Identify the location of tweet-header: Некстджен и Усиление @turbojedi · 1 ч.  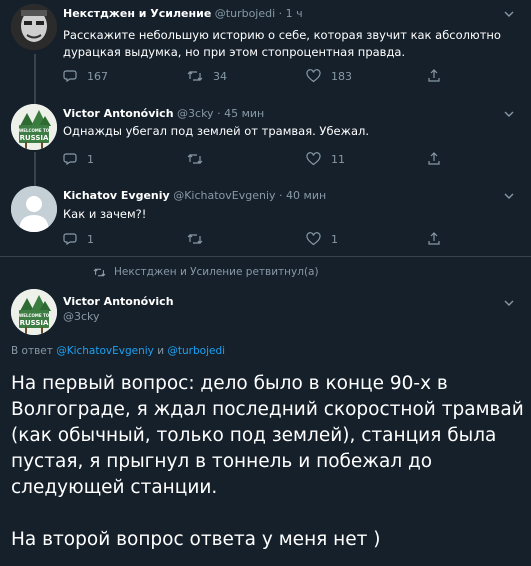
(183, 13).